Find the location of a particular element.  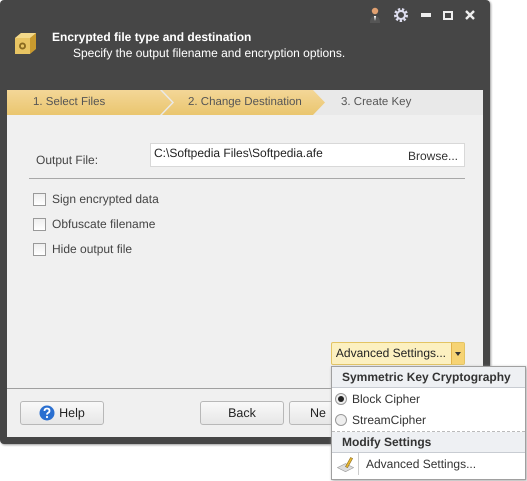

wizard-step: 1. Select Files is located at coordinates (89, 102).